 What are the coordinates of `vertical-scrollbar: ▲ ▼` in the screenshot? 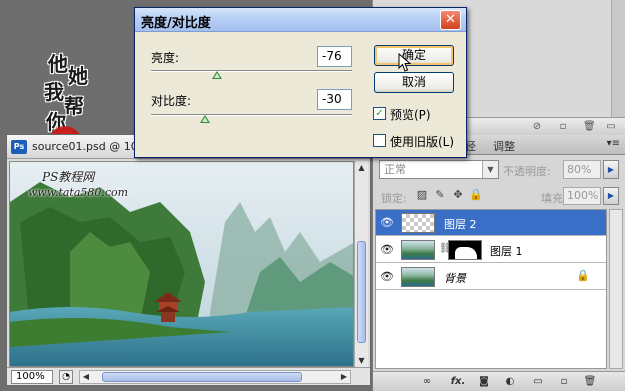 It's located at (361, 264).